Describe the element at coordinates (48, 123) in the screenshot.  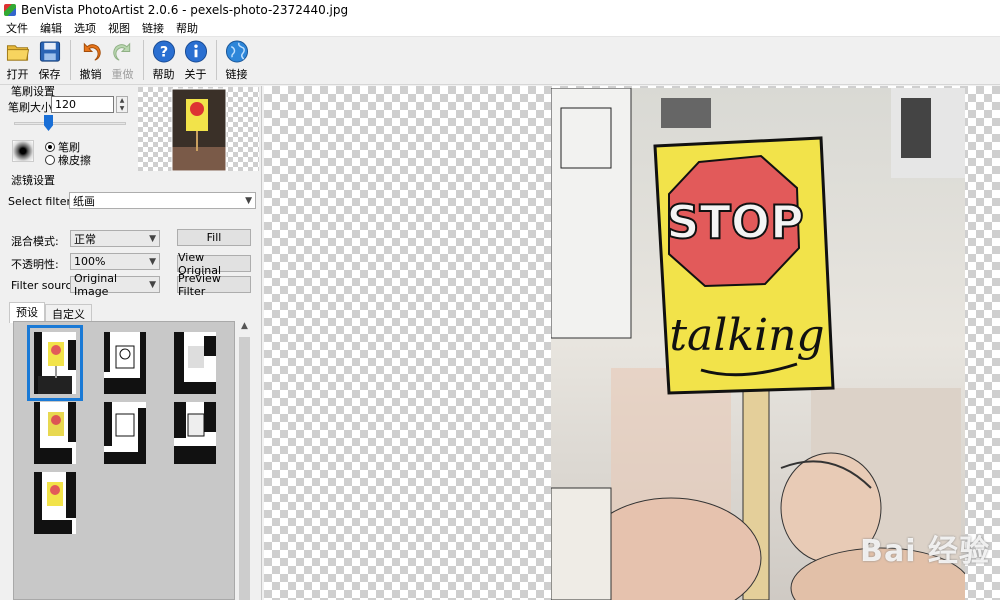
I see `brush-size-slider-thumb` at that location.